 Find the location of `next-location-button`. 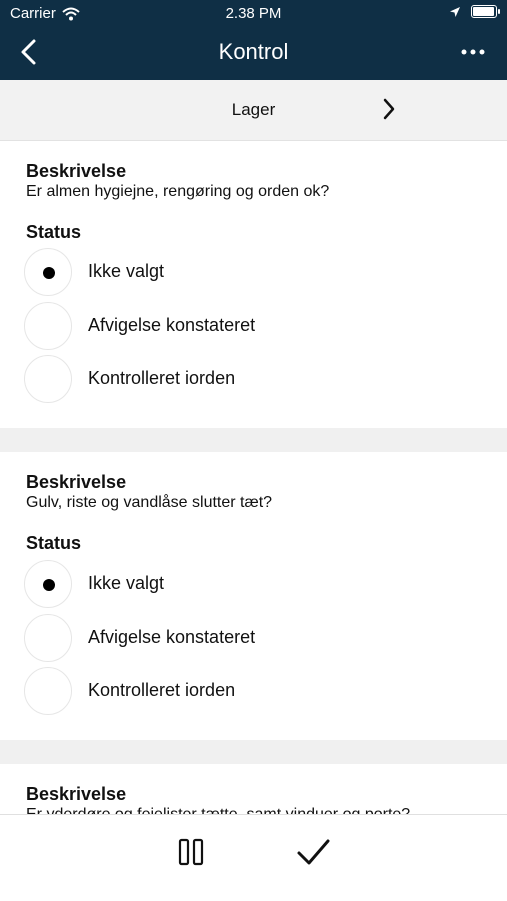

next-location-button is located at coordinates (389, 109).